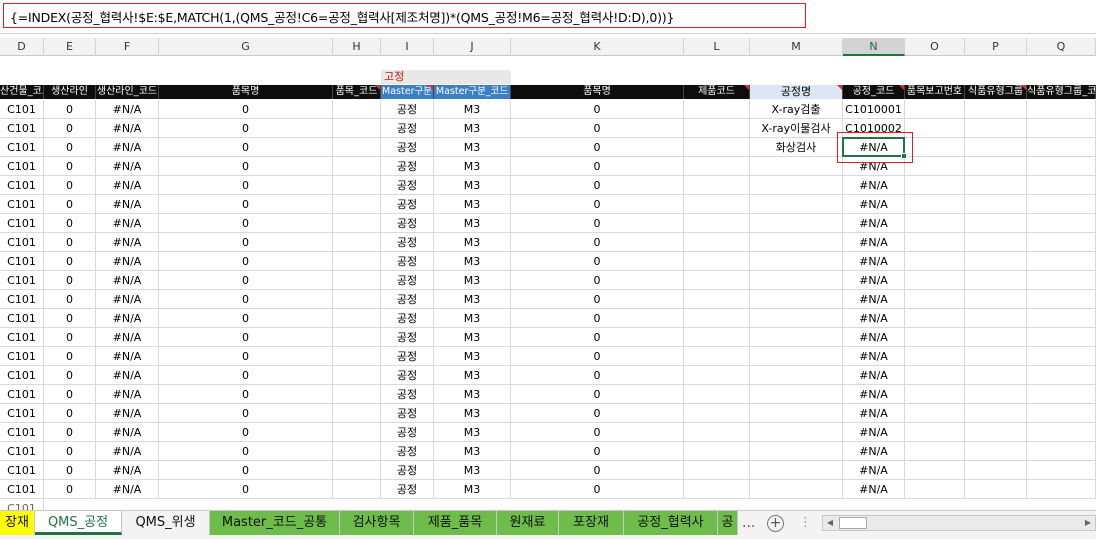  Describe the element at coordinates (796, 47) in the screenshot. I see `column-header-m: M` at that location.